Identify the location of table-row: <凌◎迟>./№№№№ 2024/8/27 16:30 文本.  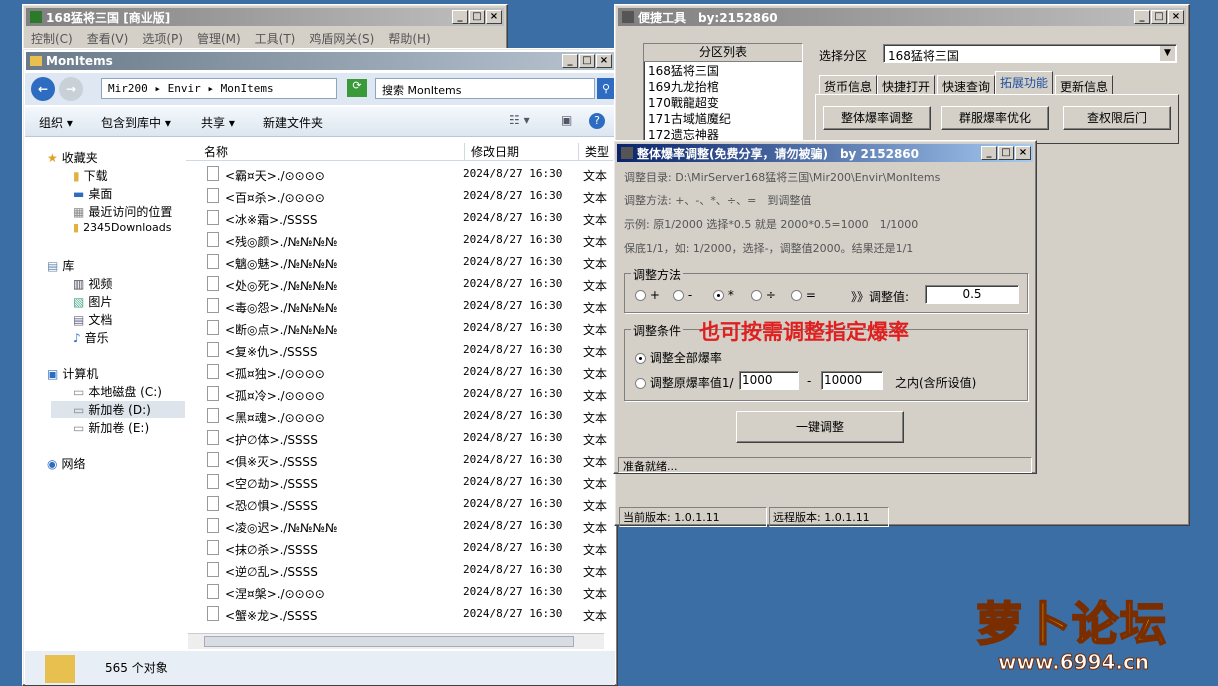
(408, 526).